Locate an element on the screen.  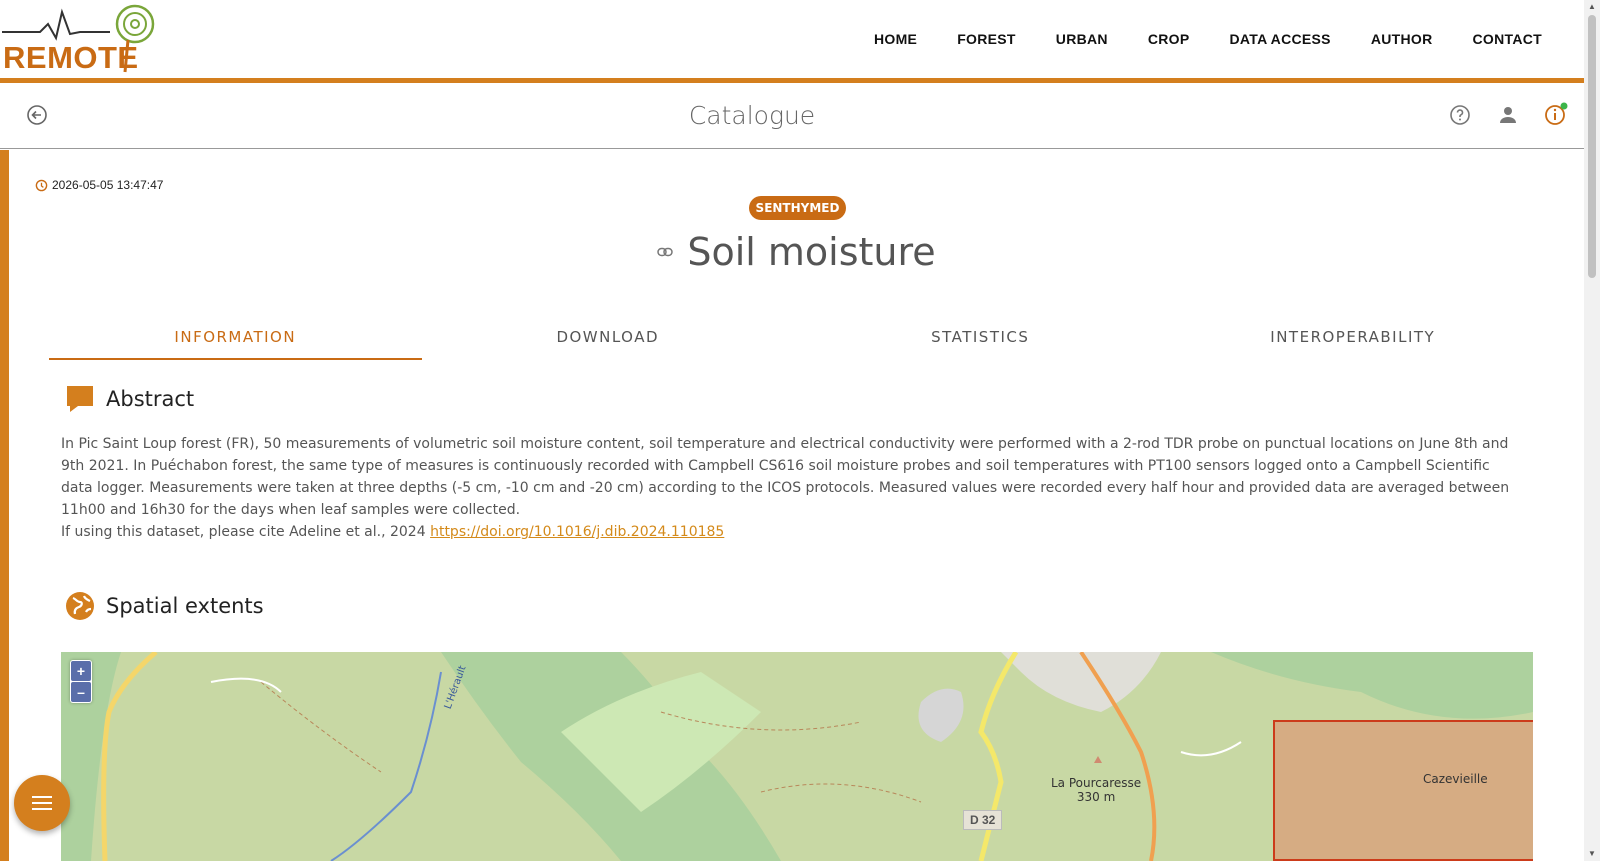
spatial-extent-box is located at coordinates (1403, 790).